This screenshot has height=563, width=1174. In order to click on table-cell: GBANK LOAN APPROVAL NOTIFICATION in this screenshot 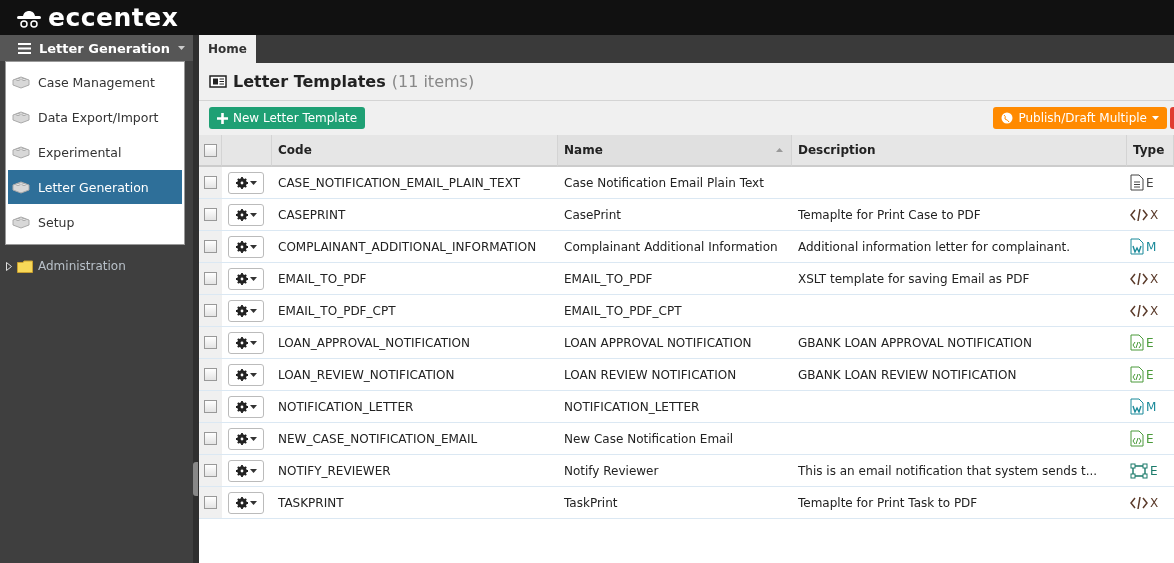, I will do `click(915, 342)`.